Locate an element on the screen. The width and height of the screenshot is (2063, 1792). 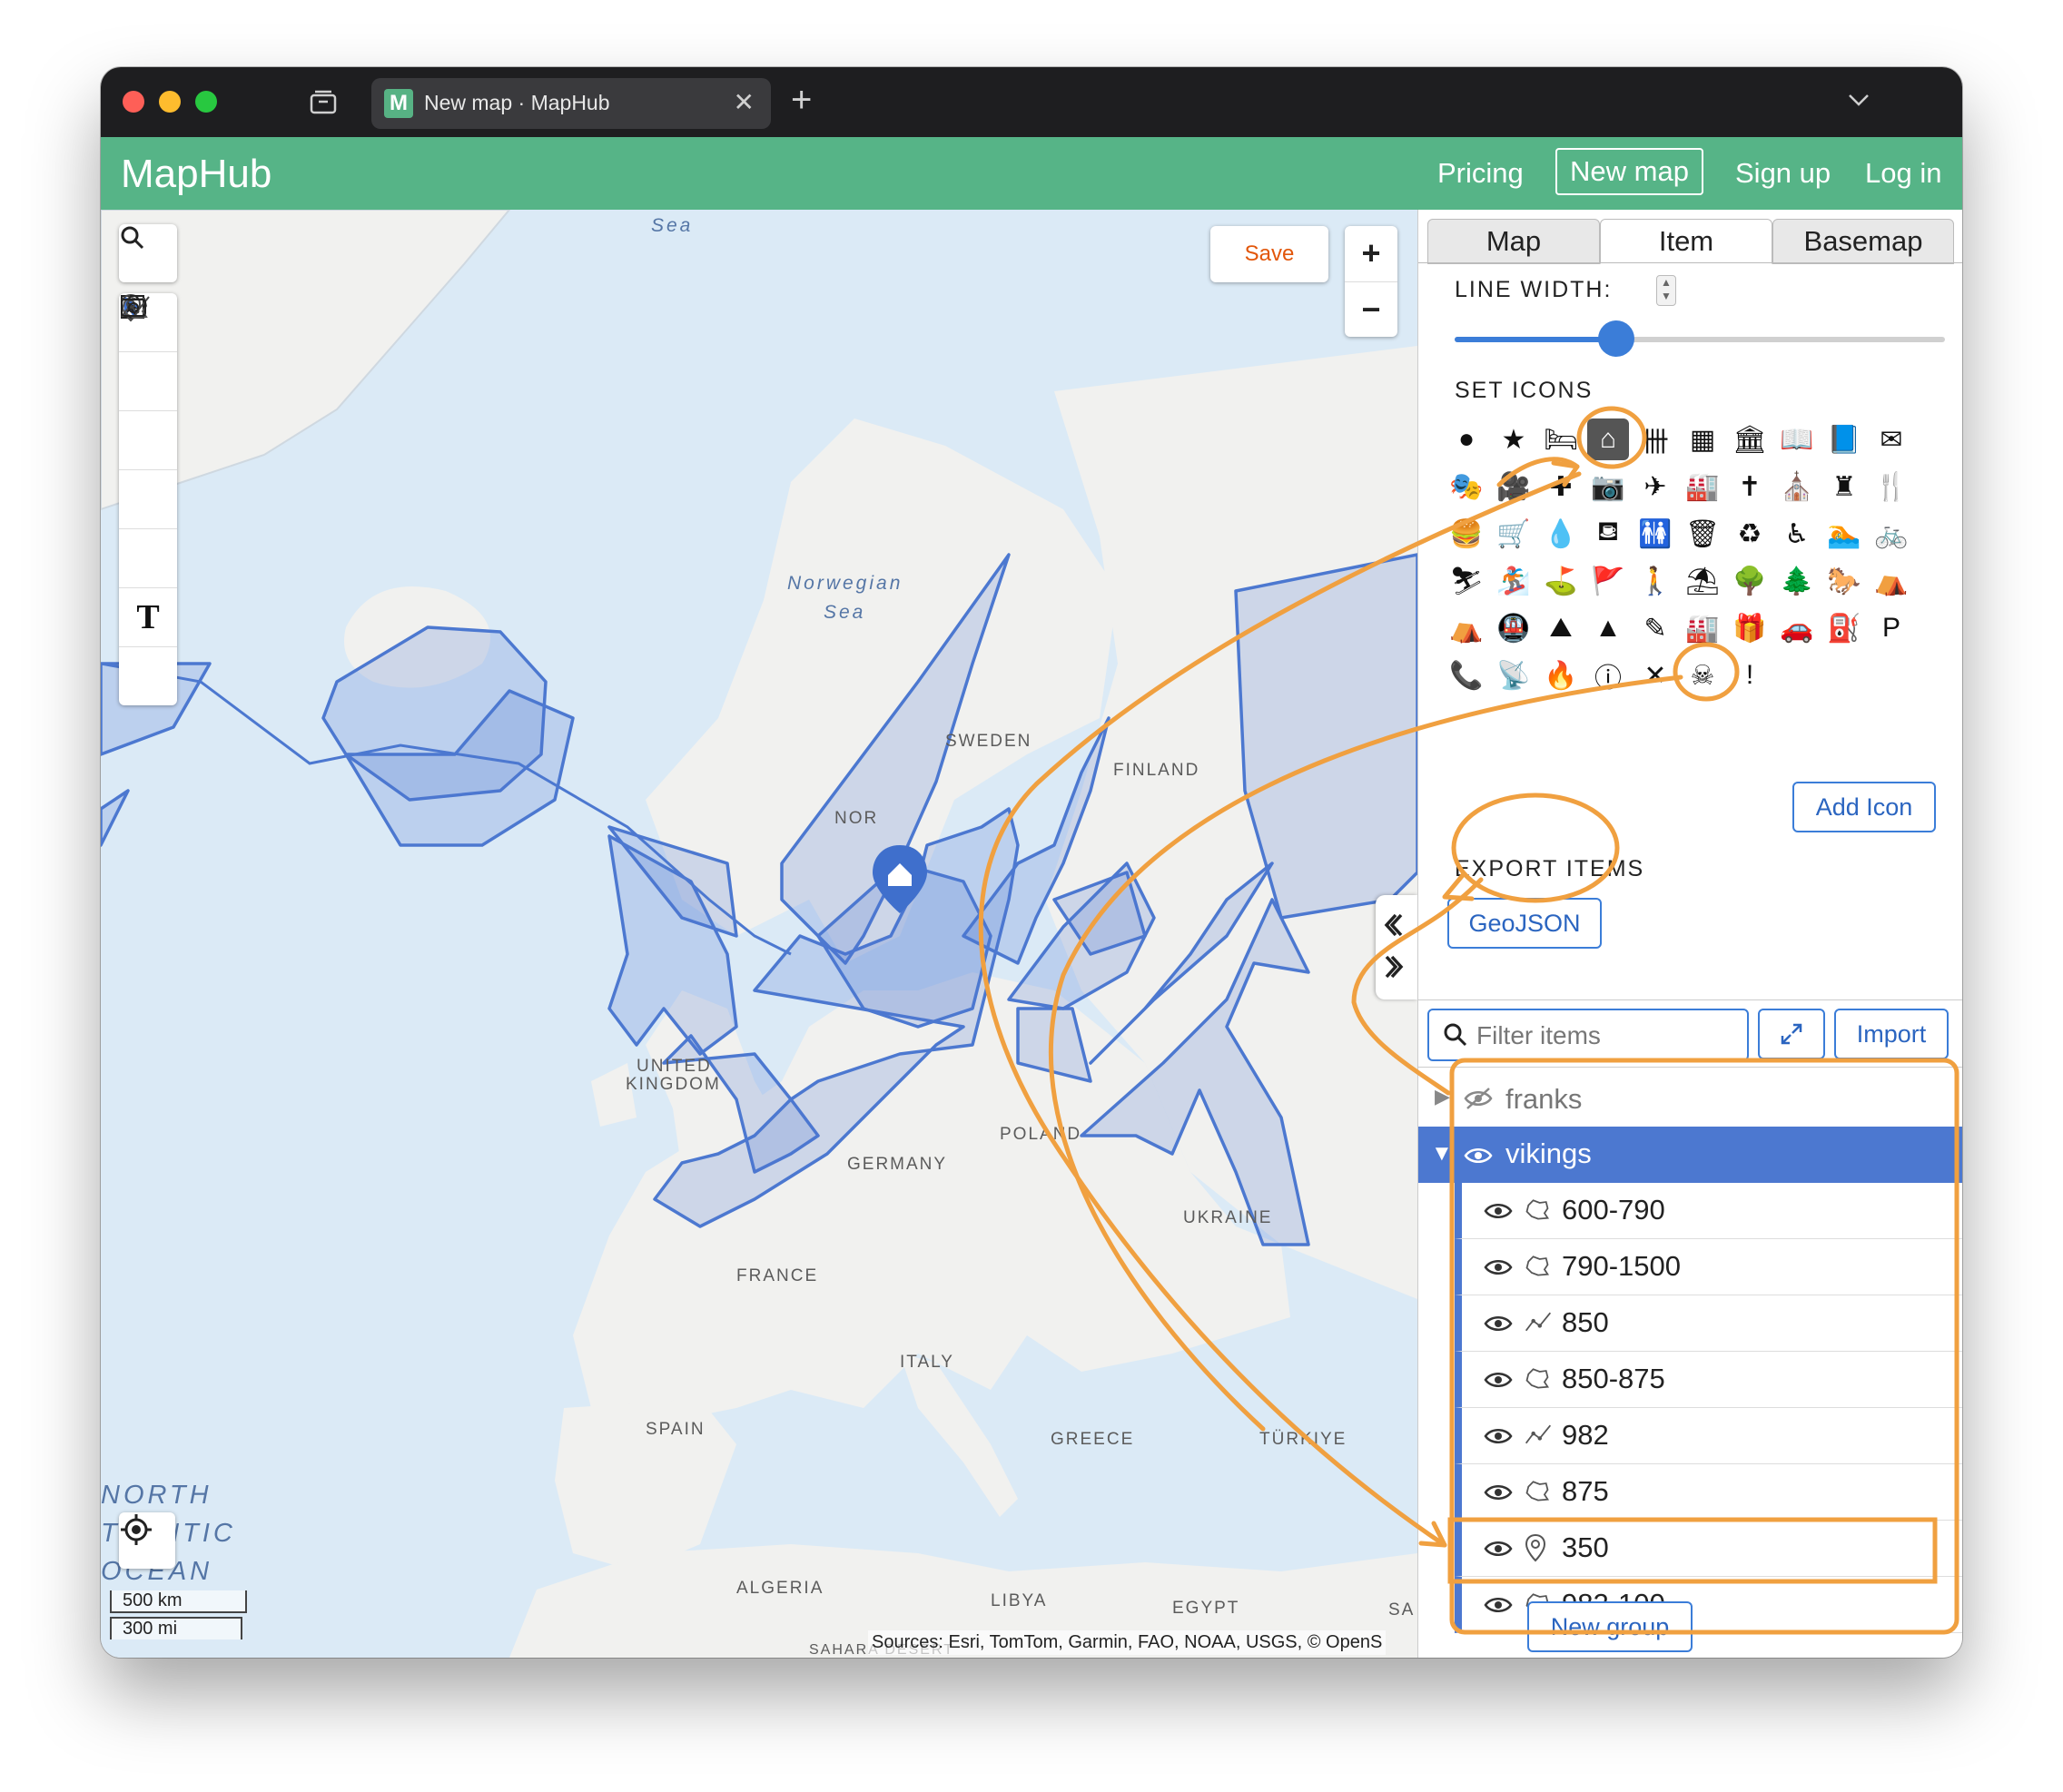
set-icon-option: ♻ is located at coordinates (1750, 534).